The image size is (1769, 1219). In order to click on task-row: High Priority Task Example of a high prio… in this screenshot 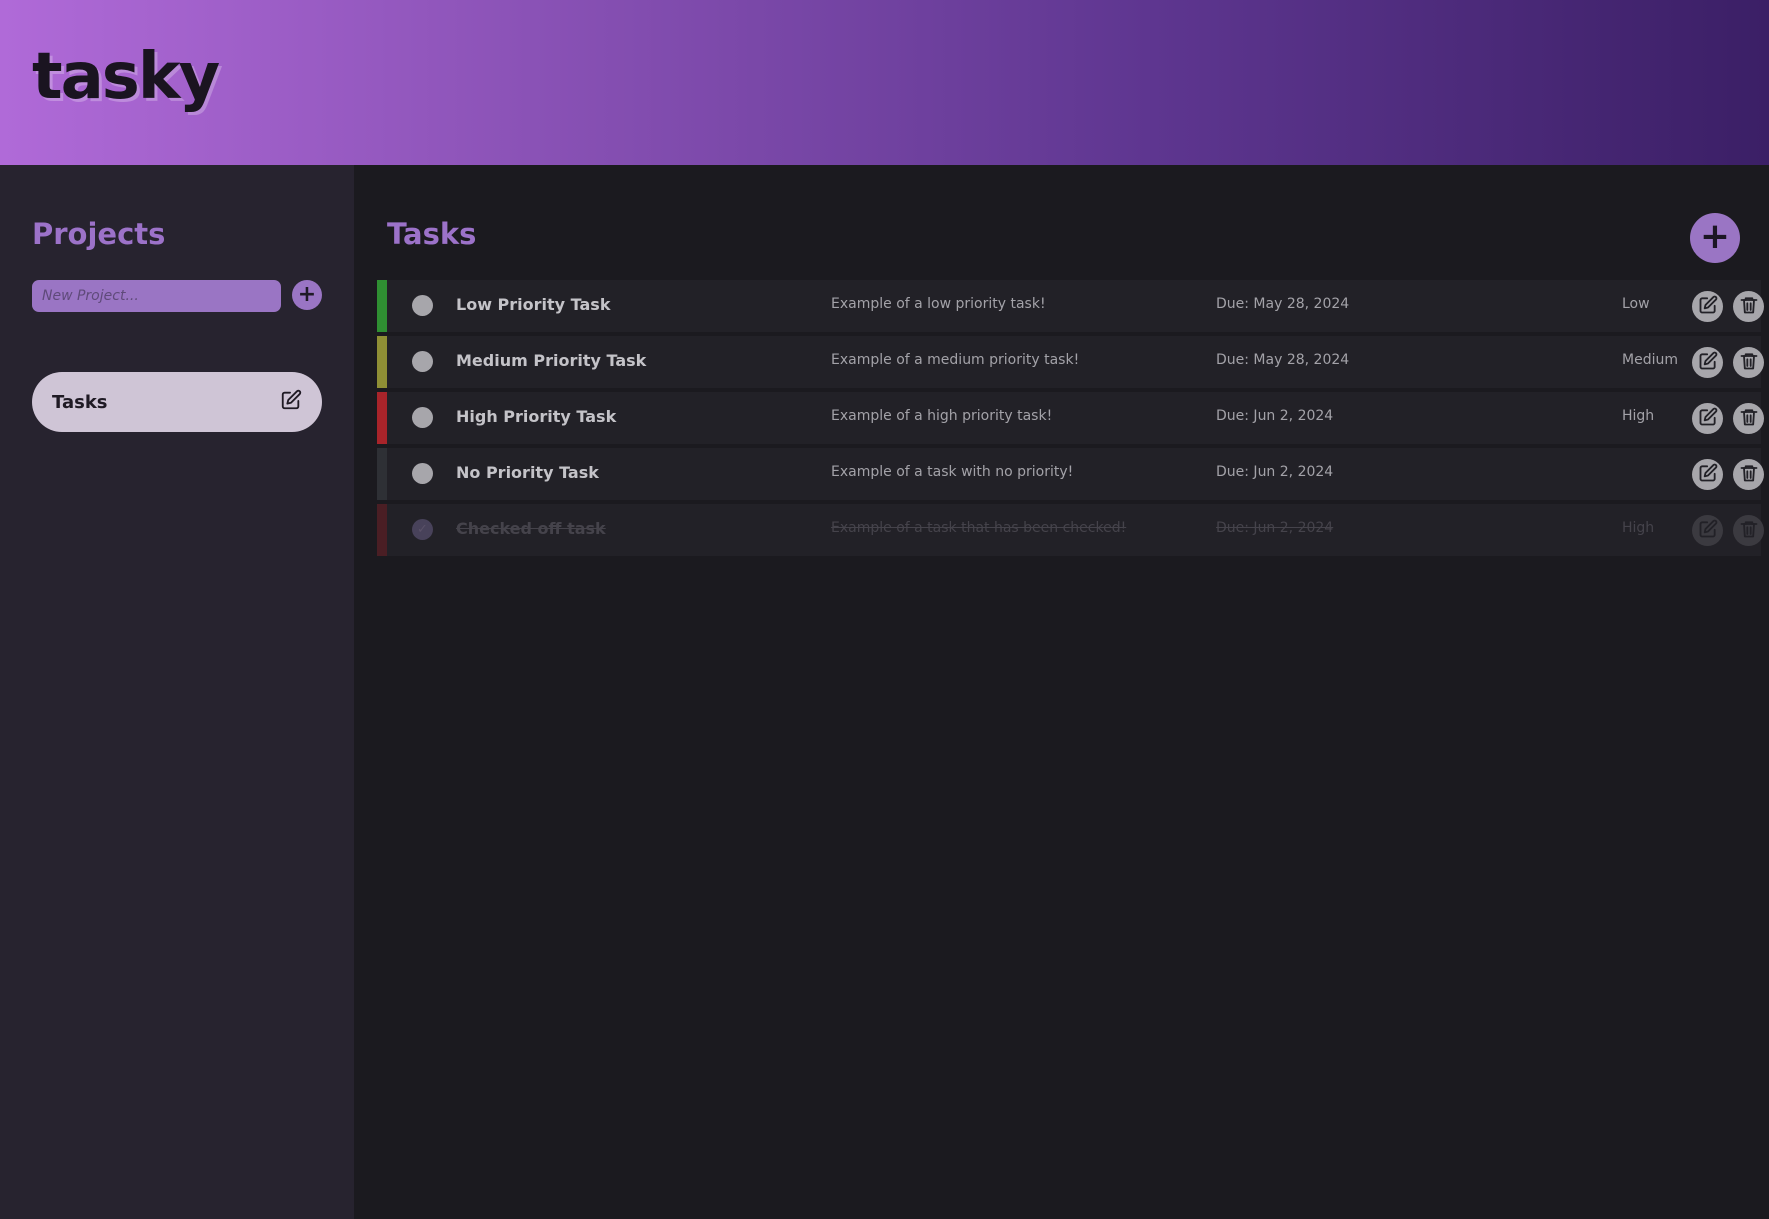, I will do `click(1070, 418)`.